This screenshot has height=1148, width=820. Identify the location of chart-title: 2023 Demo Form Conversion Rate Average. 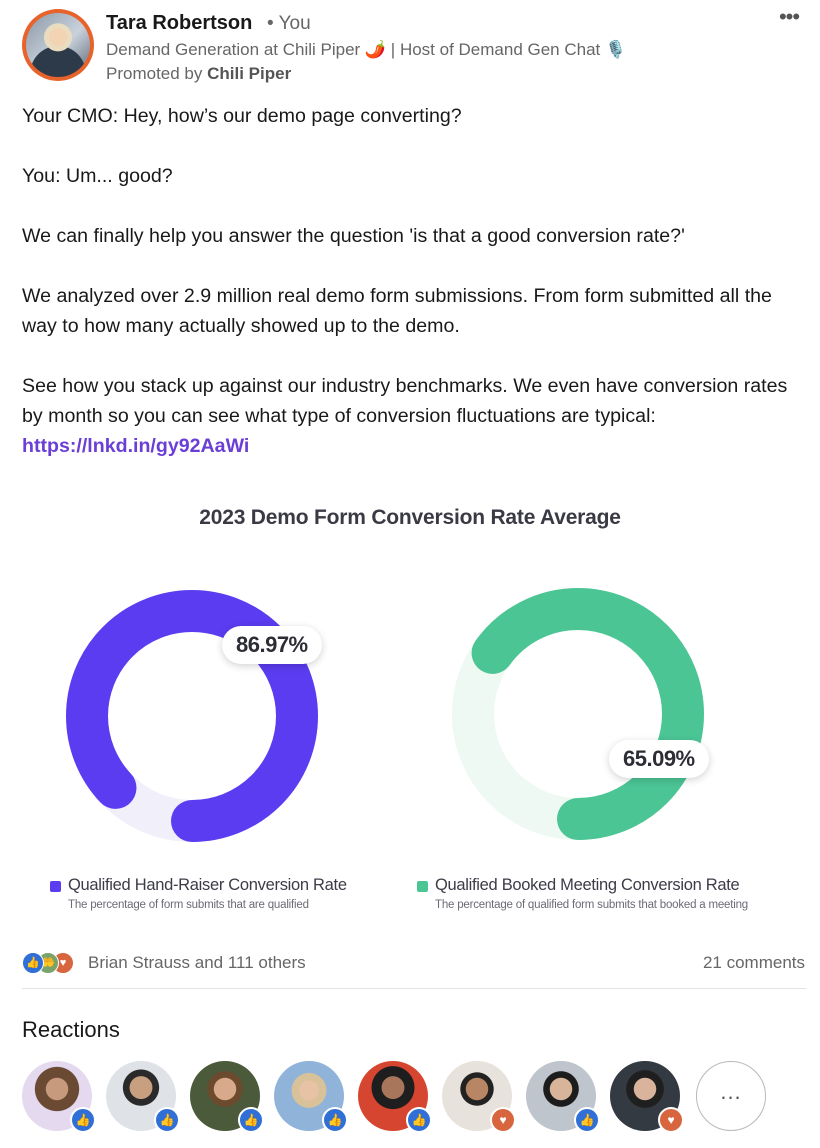
(410, 517).